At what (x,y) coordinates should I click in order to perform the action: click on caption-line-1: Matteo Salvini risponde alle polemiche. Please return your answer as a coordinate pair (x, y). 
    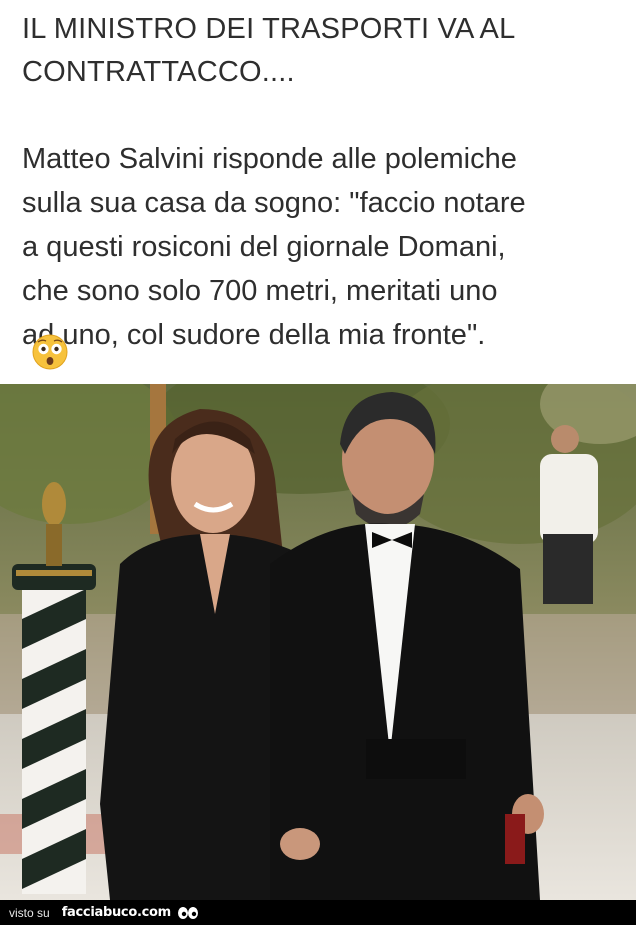
    Looking at the image, I should click on (269, 159).